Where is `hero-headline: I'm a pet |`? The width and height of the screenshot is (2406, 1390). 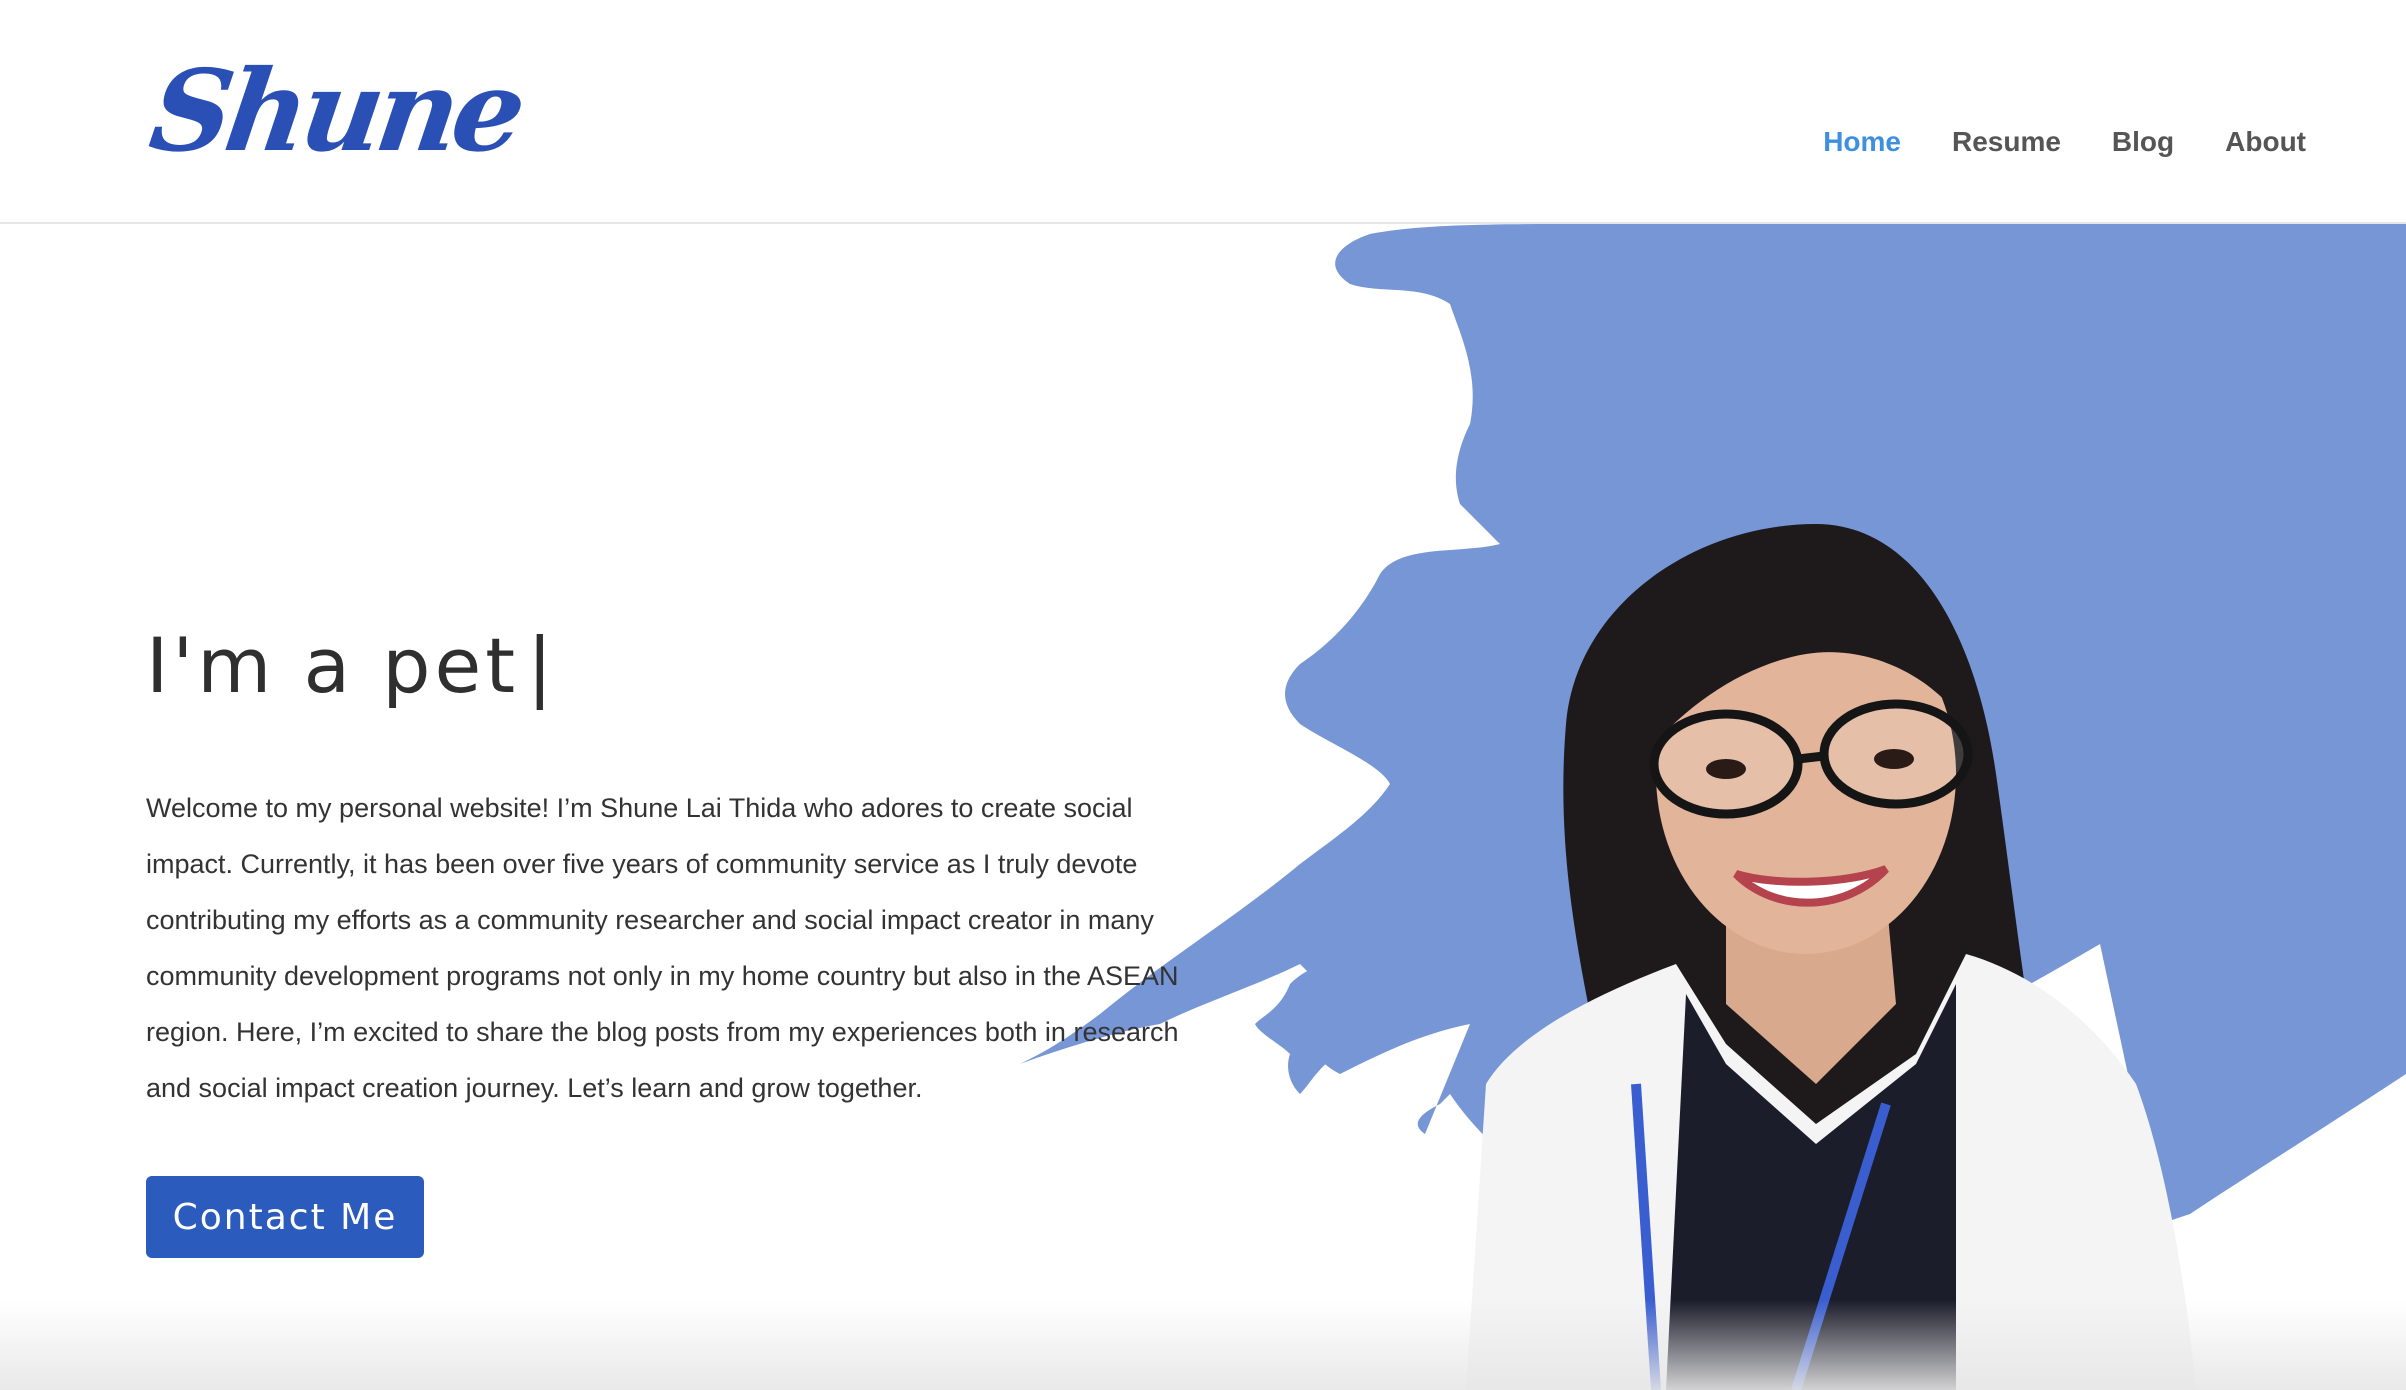
hero-headline: I'm a pet | is located at coordinates (351, 666).